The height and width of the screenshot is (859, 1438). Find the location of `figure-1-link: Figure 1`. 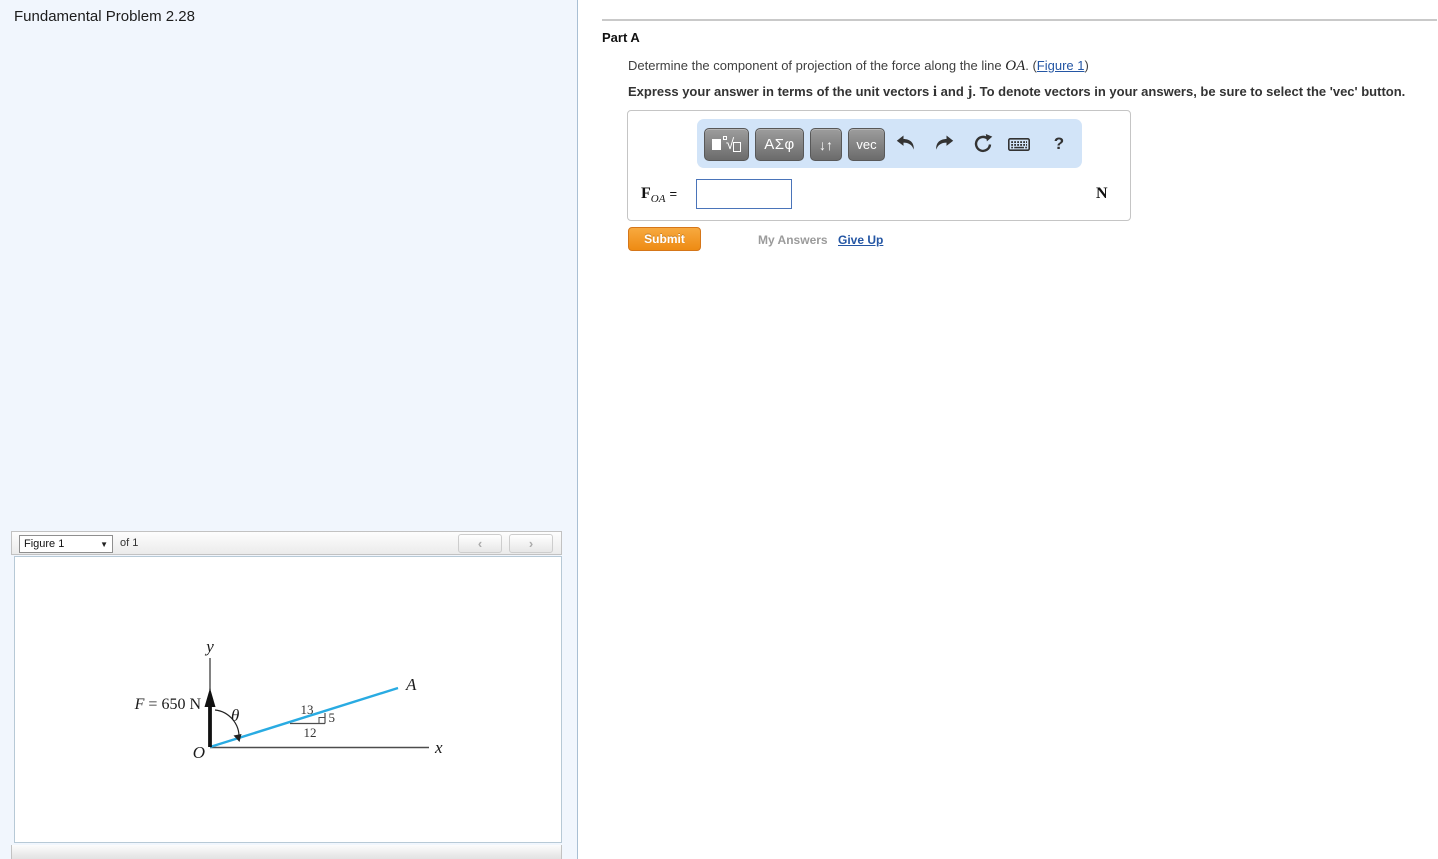

figure-1-link: Figure 1 is located at coordinates (1061, 65).